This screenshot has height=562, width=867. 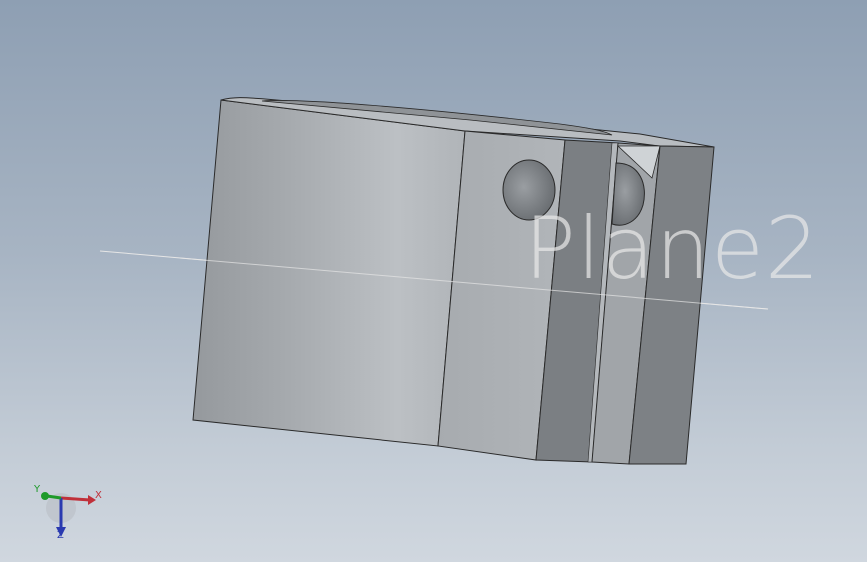 What do you see at coordinates (70, 514) in the screenshot?
I see `reference-triad: X Y Z` at bounding box center [70, 514].